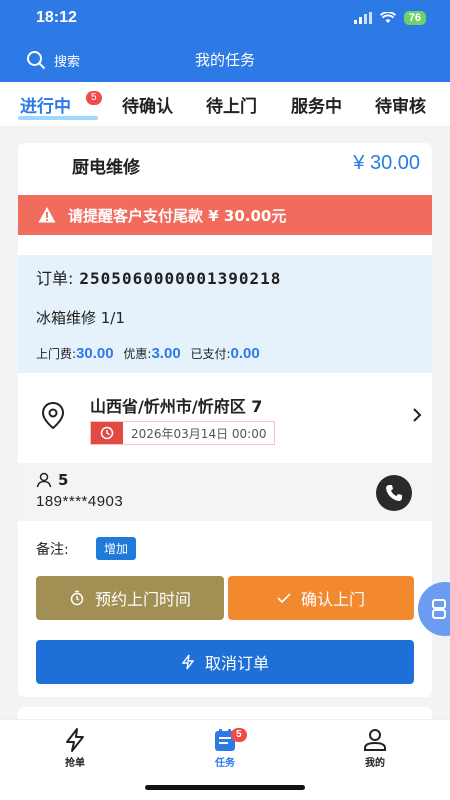  I want to click on person-icon, so click(44, 480).